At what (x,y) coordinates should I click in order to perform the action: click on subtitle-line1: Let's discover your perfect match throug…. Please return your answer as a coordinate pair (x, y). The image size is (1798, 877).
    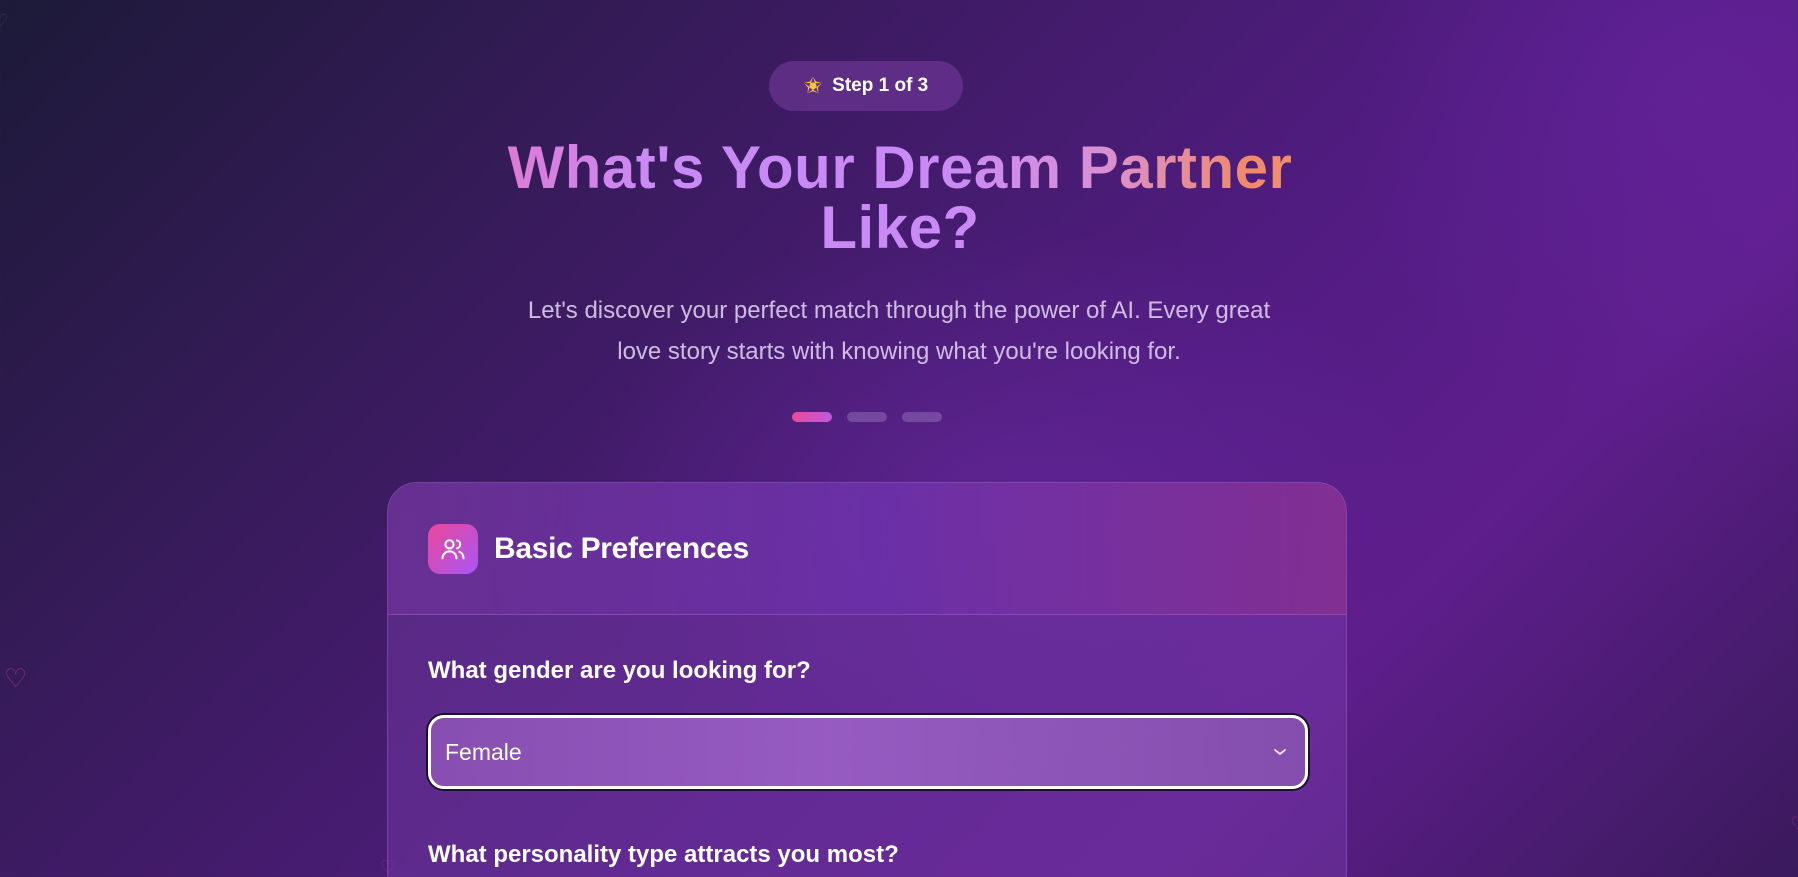
    Looking at the image, I should click on (899, 310).